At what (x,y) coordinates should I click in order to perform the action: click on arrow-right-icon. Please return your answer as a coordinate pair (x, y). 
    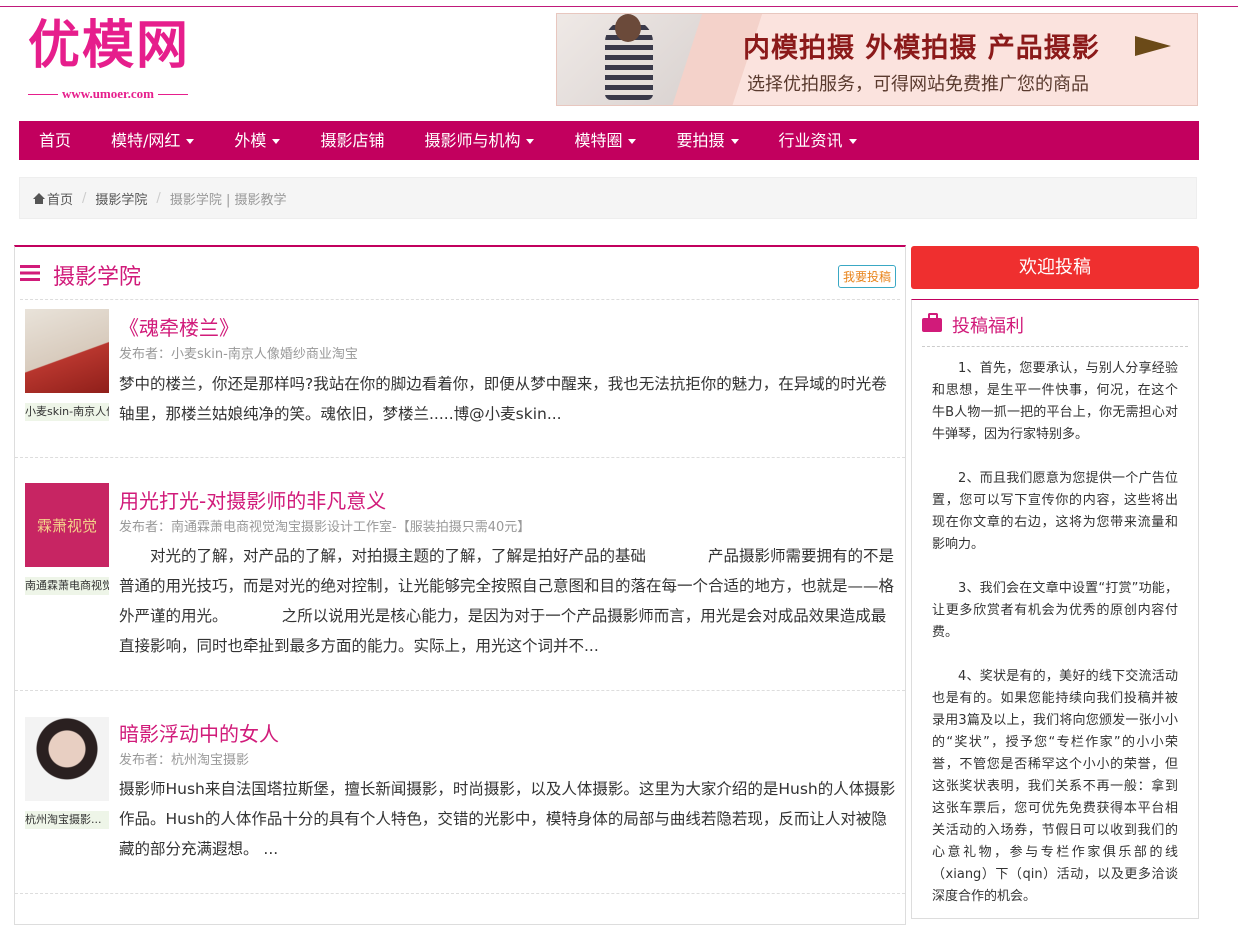
    Looking at the image, I should click on (1153, 46).